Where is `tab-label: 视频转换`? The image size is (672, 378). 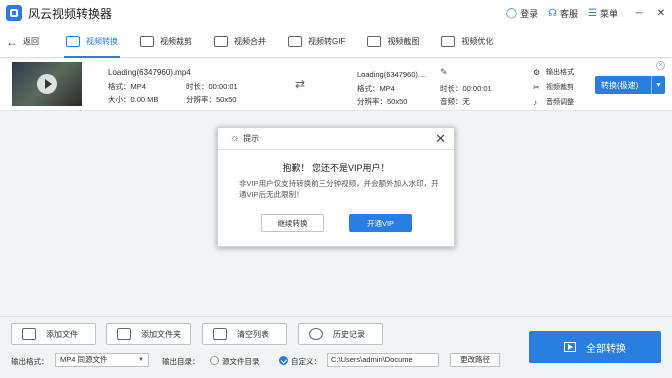
tab-label: 视频转换 is located at coordinates (102, 41).